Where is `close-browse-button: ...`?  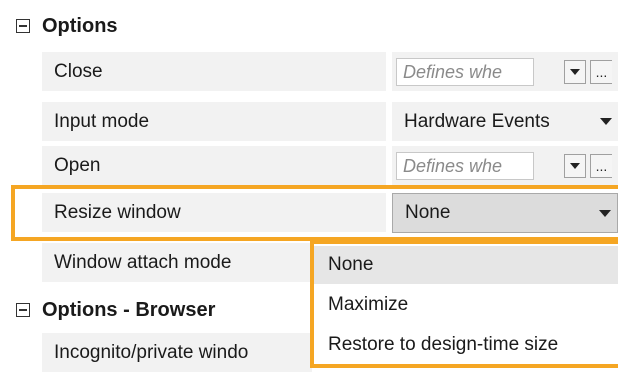
close-browse-button: ... is located at coordinates (601, 72).